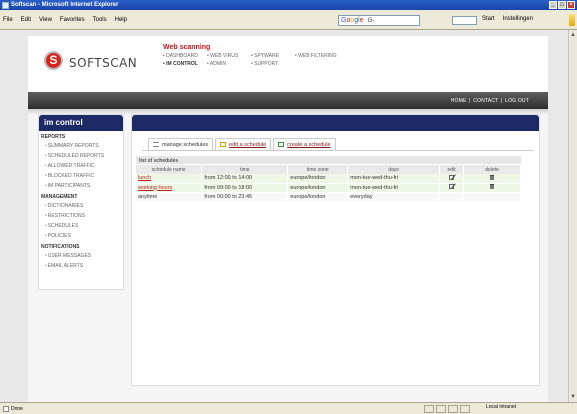 Image resolution: width=577 pixels, height=414 pixels. Describe the element at coordinates (155, 188) in the screenshot. I see `schedule-link-working-hours: working hours` at that location.